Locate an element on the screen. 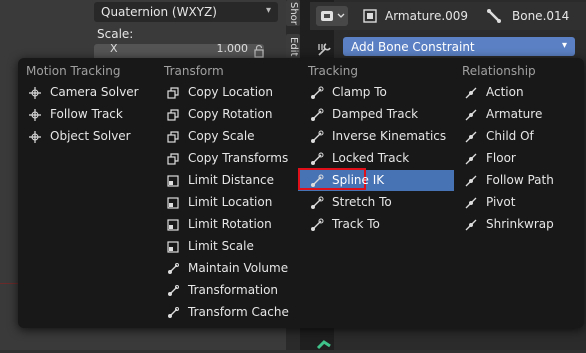  menu-item-label: Action is located at coordinates (505, 92).